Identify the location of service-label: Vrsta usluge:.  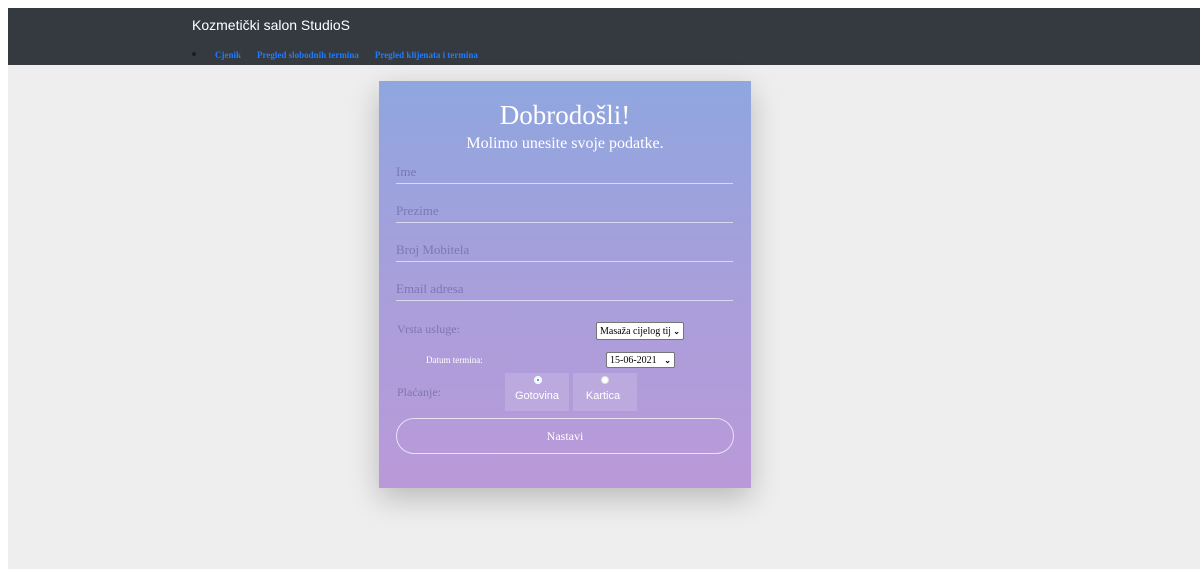
(428, 329).